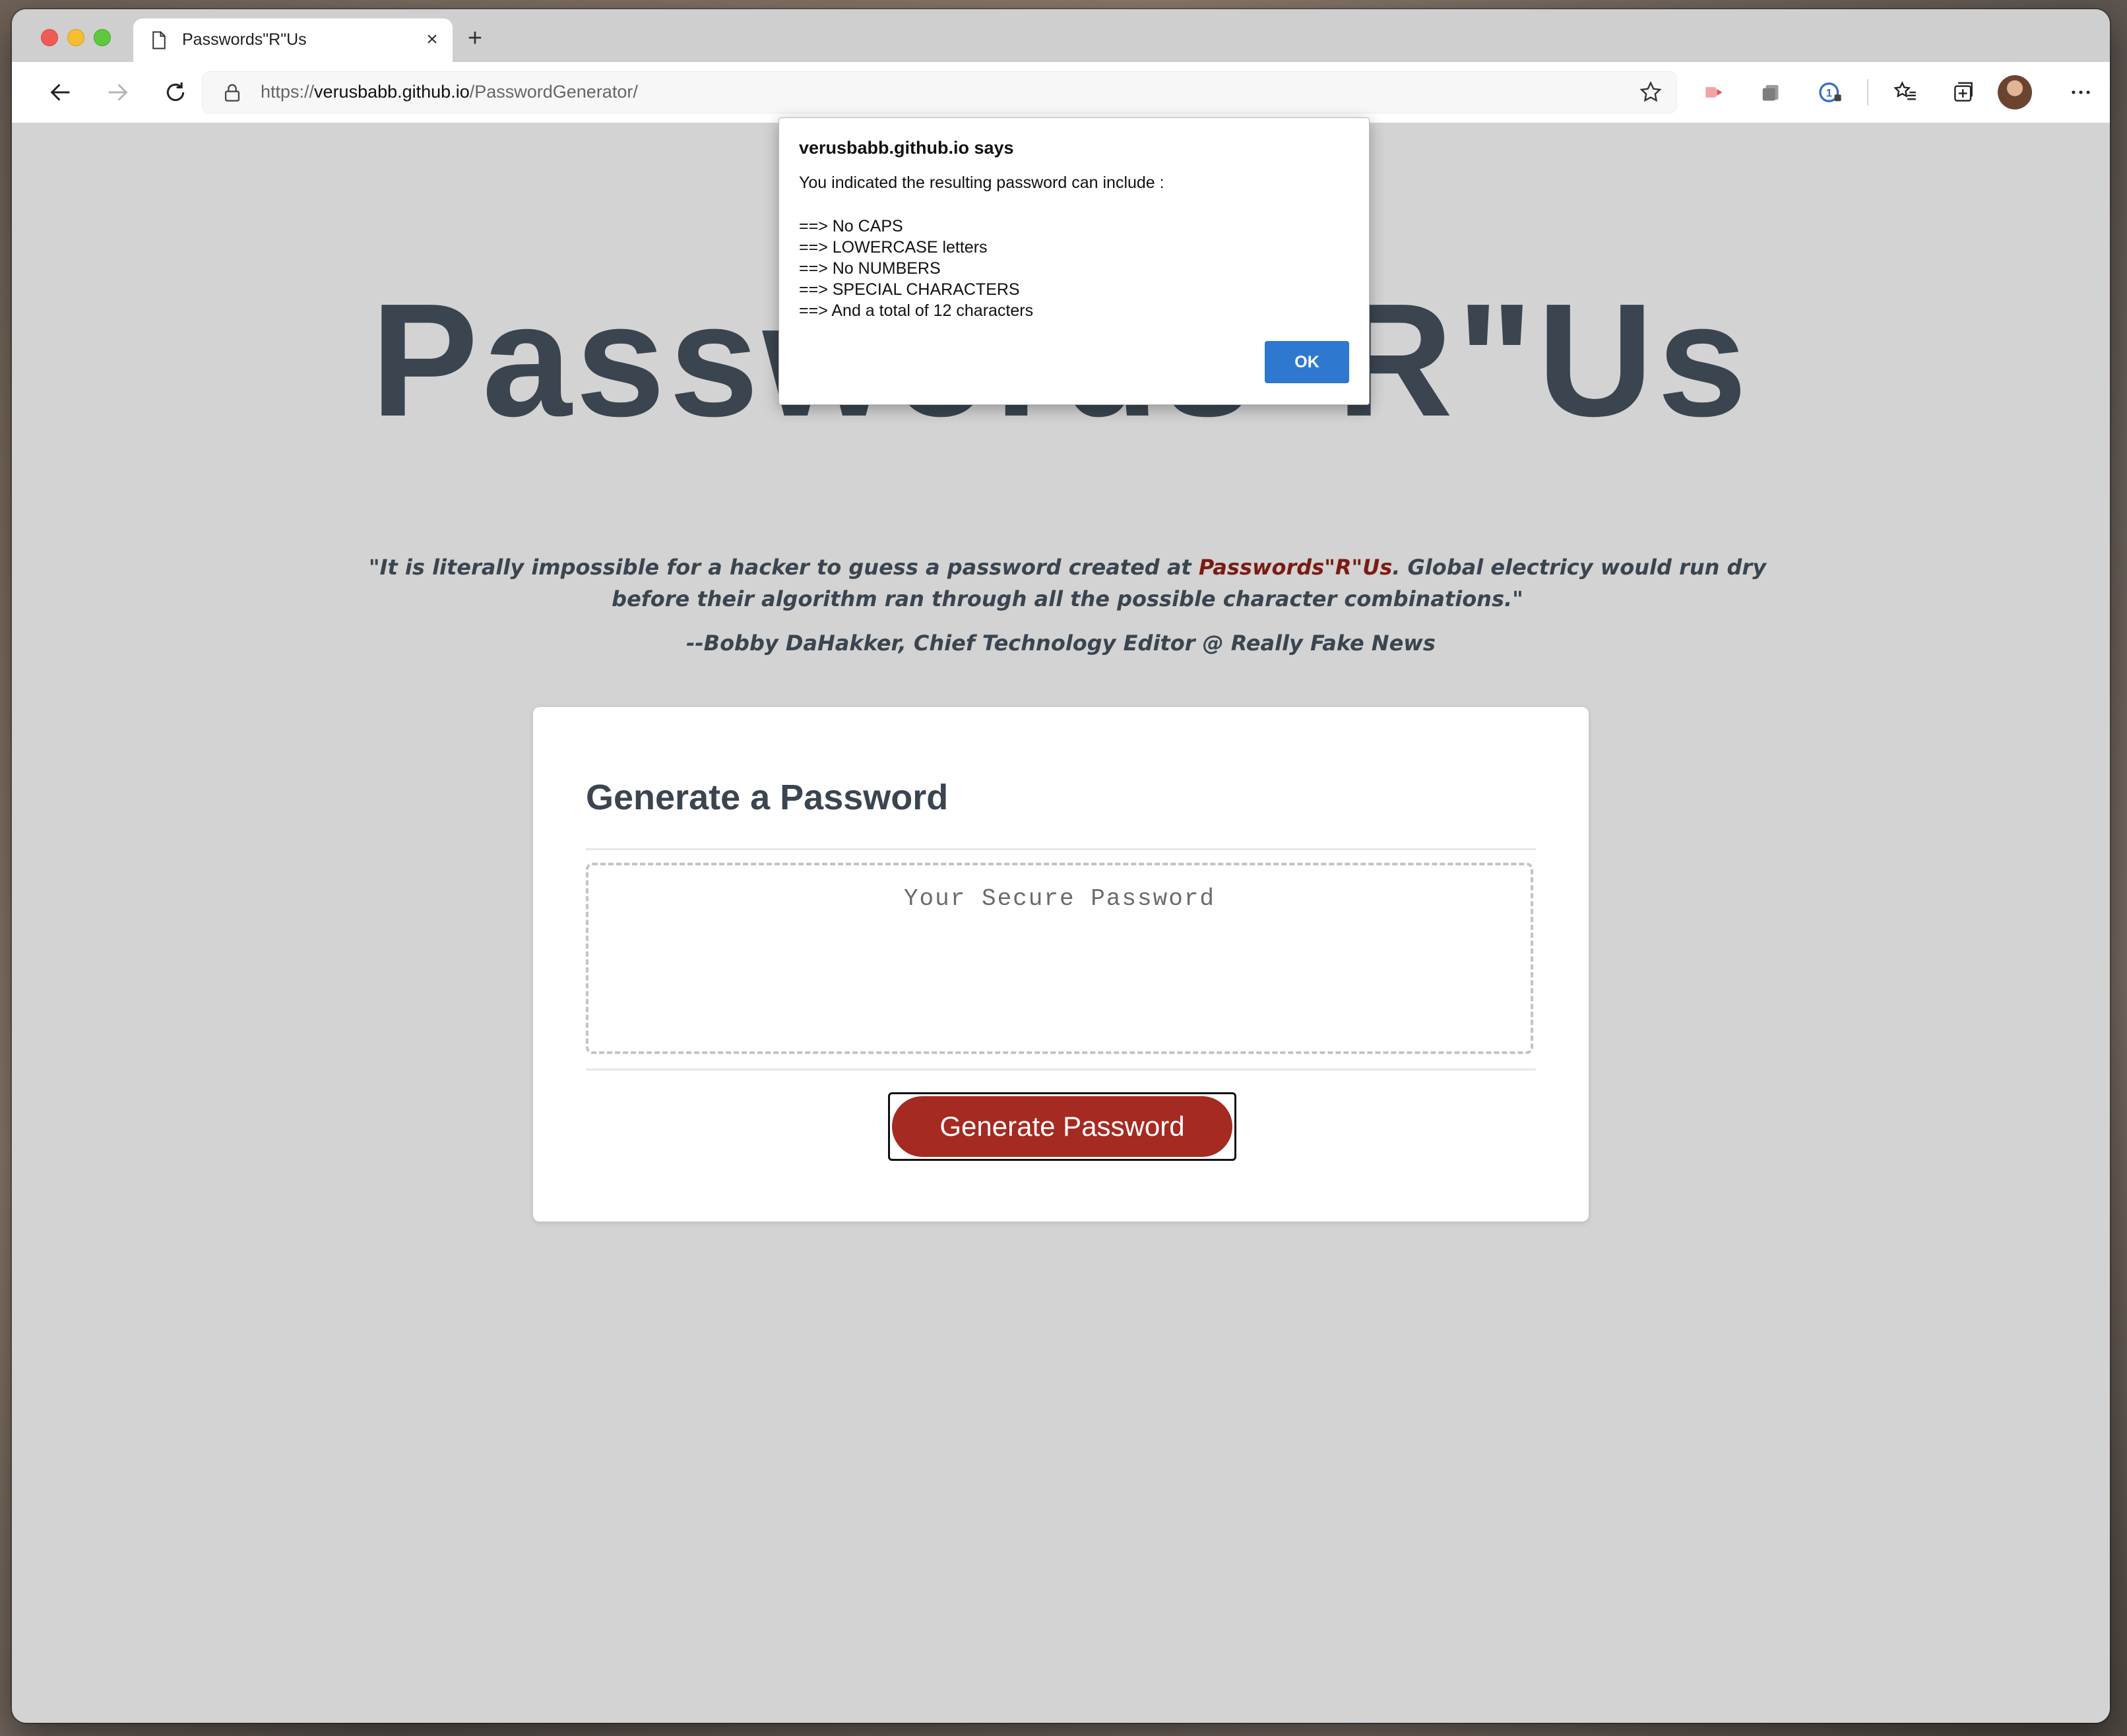  What do you see at coordinates (1867, 92) in the screenshot?
I see `toolbar-separator` at bounding box center [1867, 92].